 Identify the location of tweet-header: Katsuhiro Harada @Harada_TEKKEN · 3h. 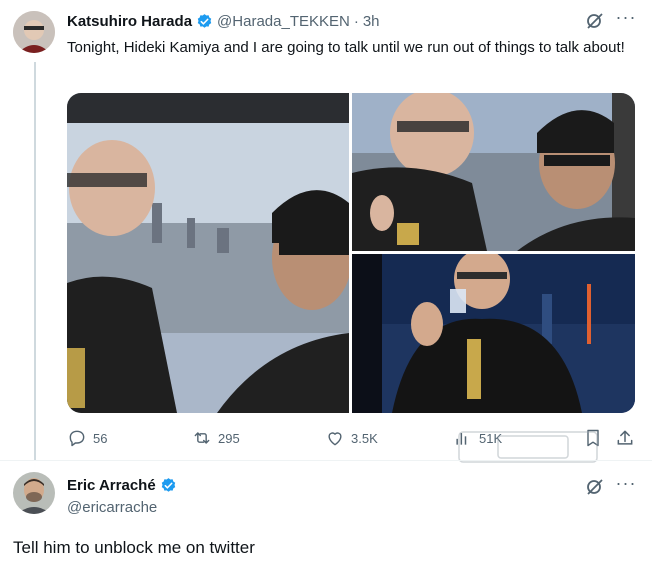
(223, 21).